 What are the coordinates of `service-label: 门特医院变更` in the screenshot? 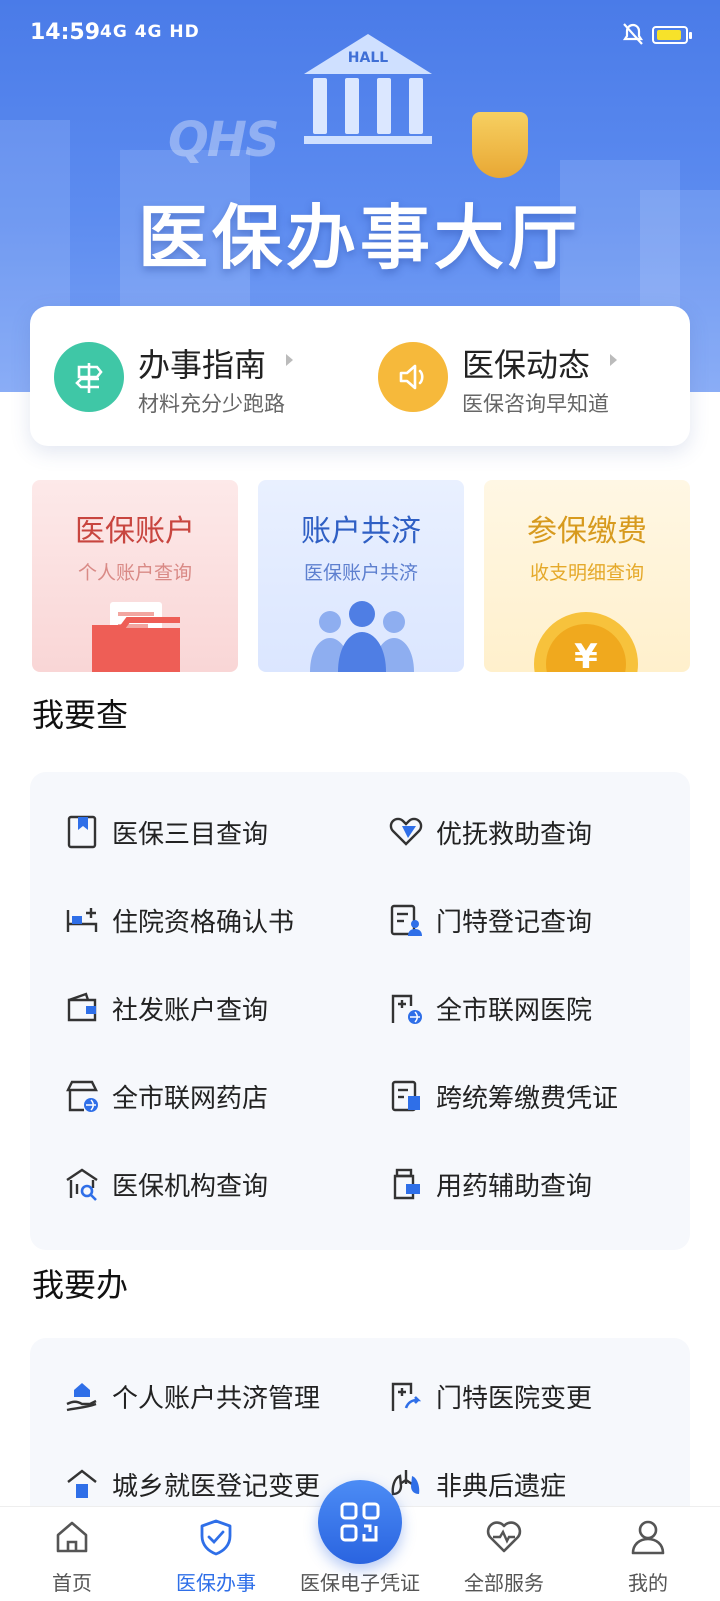 It's located at (514, 1399).